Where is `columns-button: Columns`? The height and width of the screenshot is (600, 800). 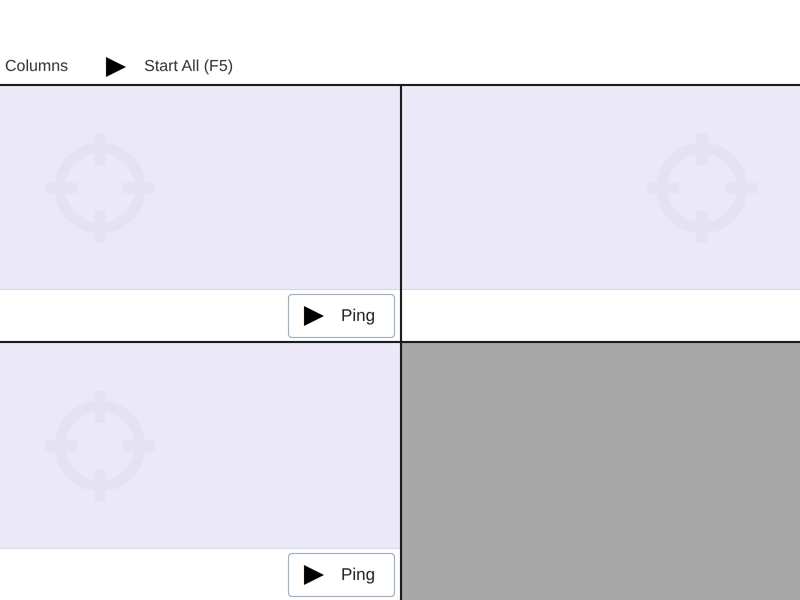
columns-button: Columns is located at coordinates (37, 67).